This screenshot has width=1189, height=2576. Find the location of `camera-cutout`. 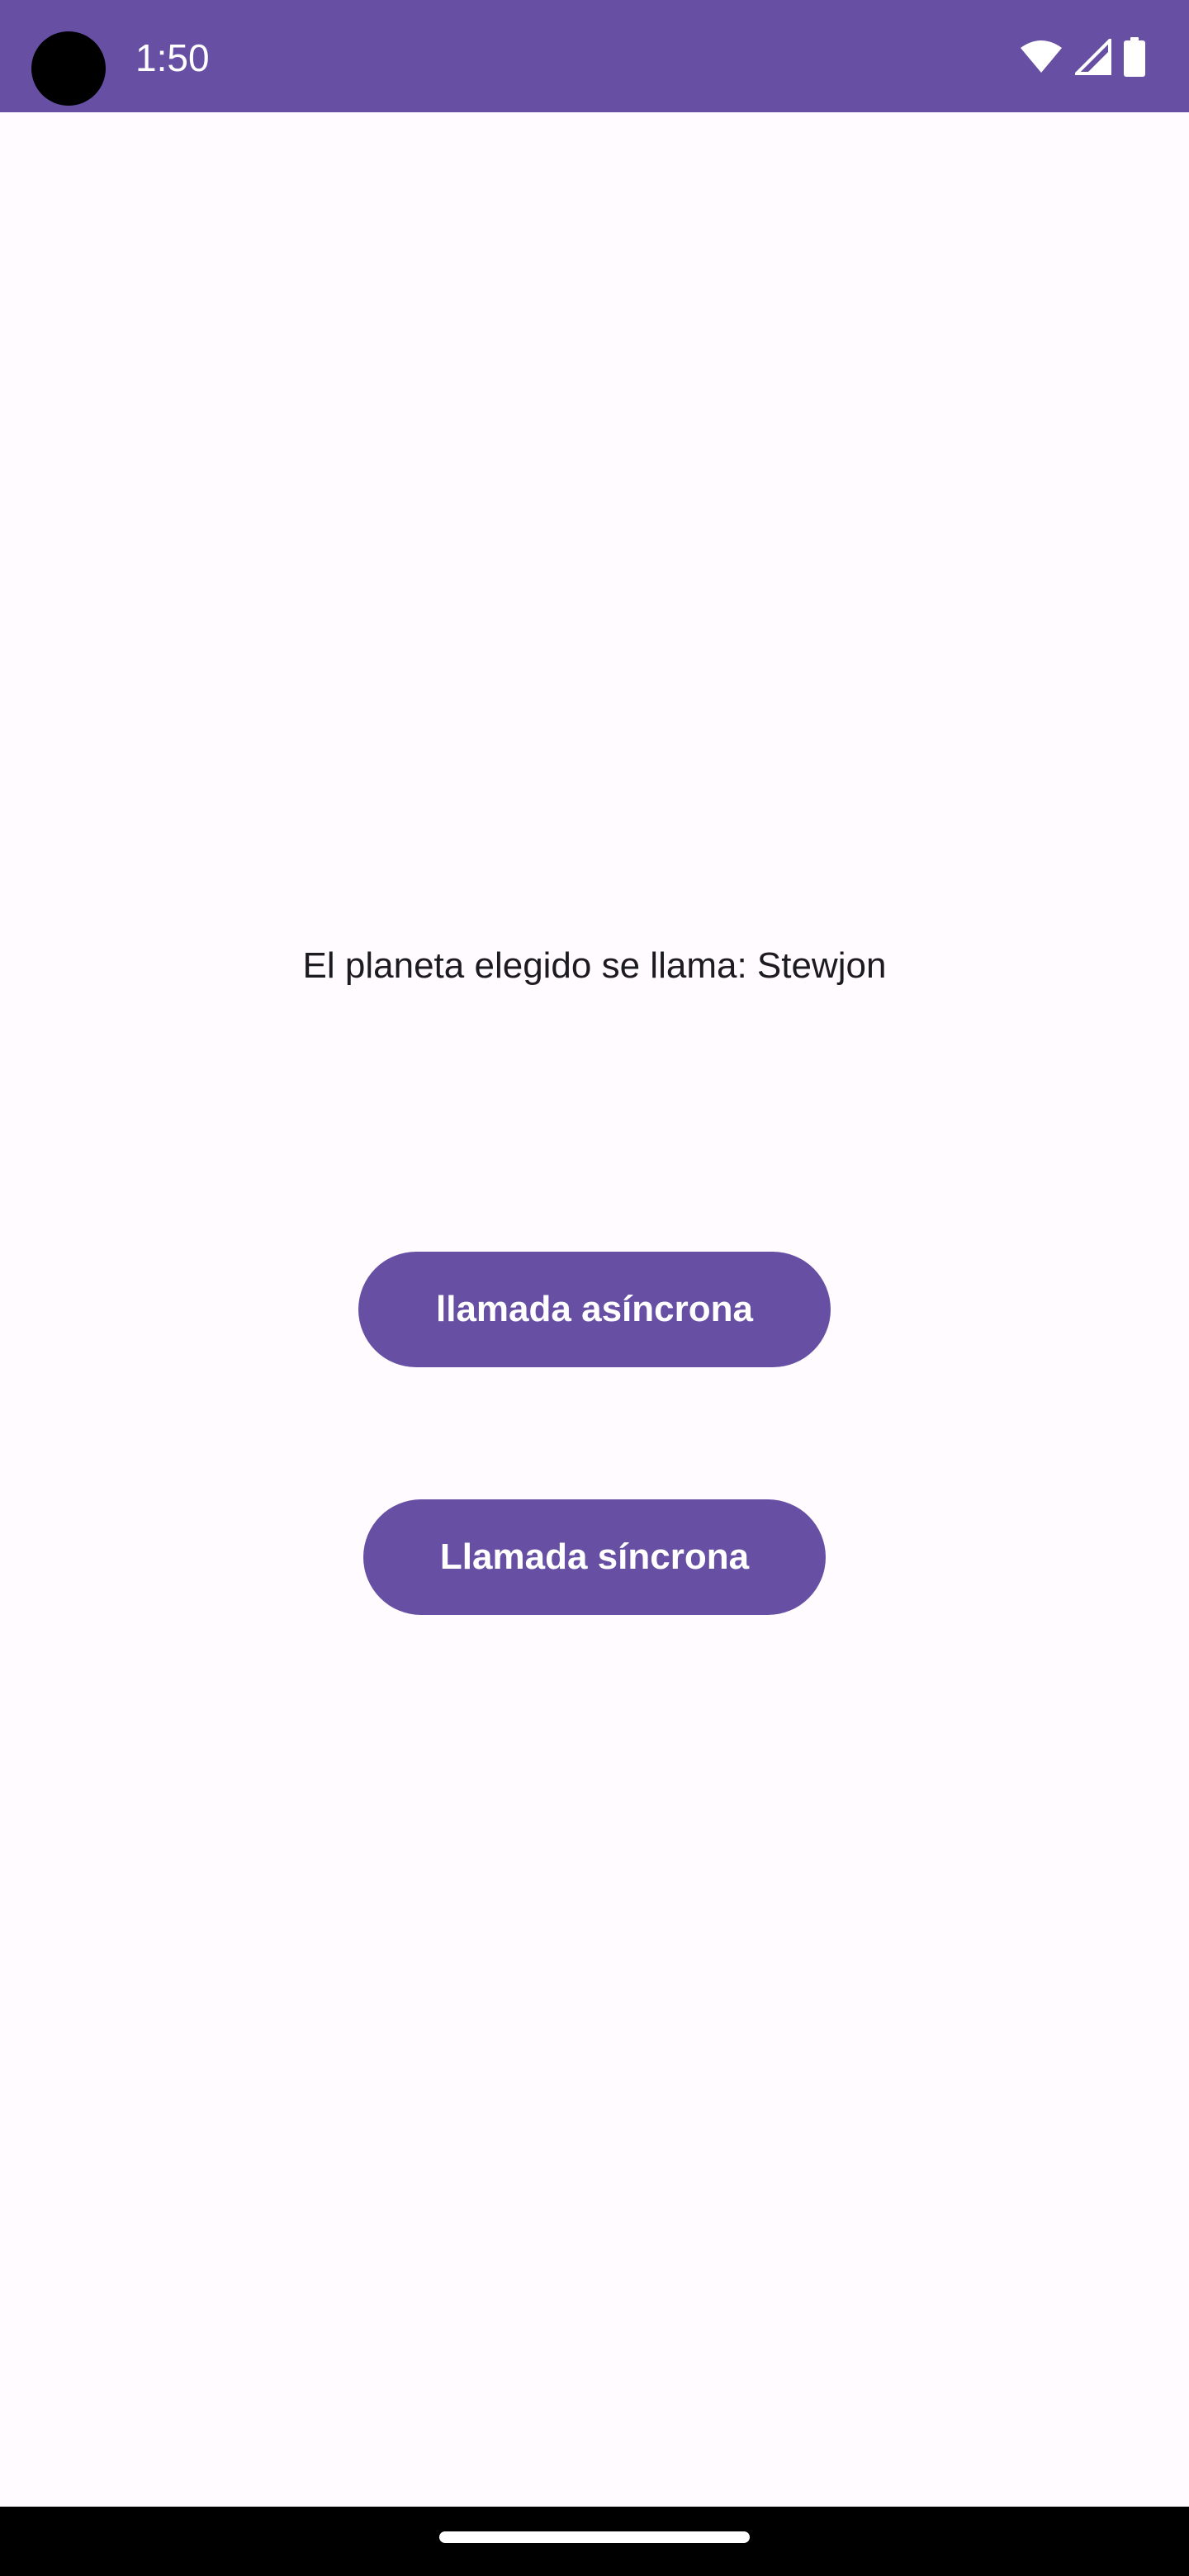

camera-cutout is located at coordinates (68, 68).